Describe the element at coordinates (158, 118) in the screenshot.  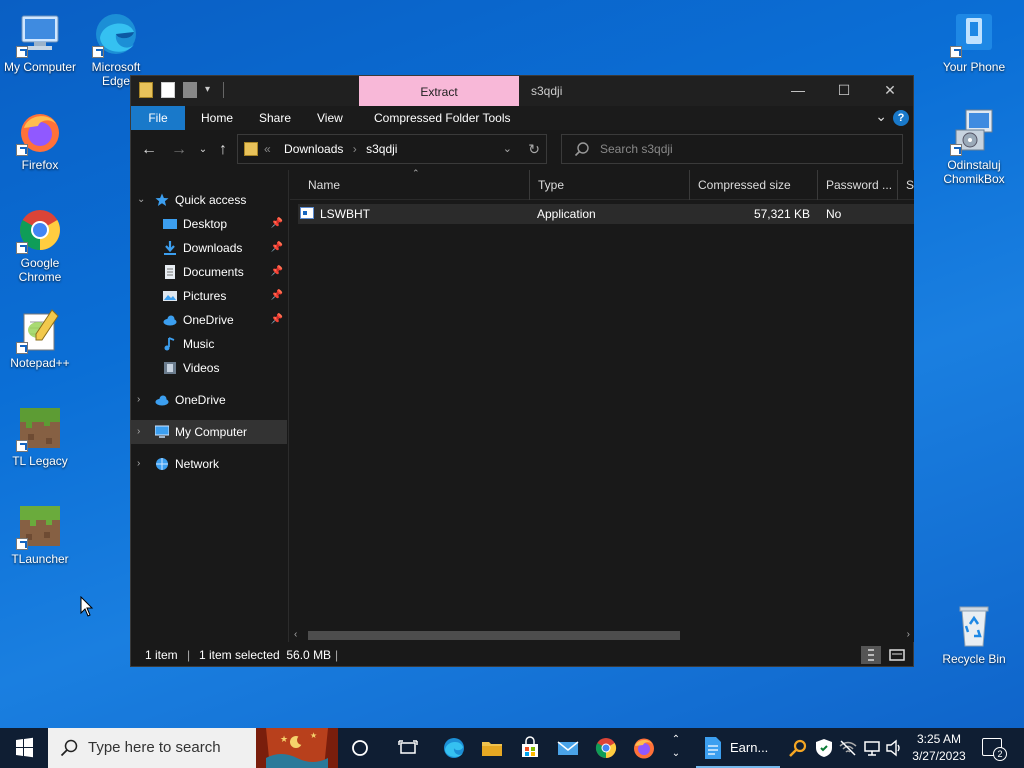
I see `tab-file: File` at that location.